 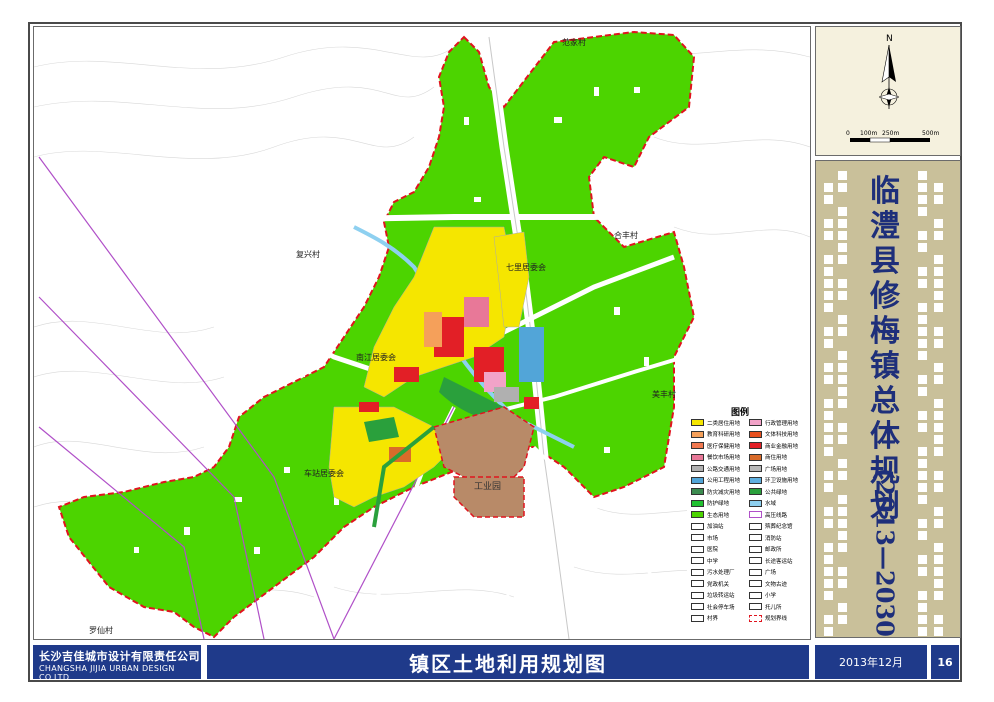 What do you see at coordinates (704, 537) in the screenshot?
I see `legend-item: 市场` at bounding box center [704, 537].